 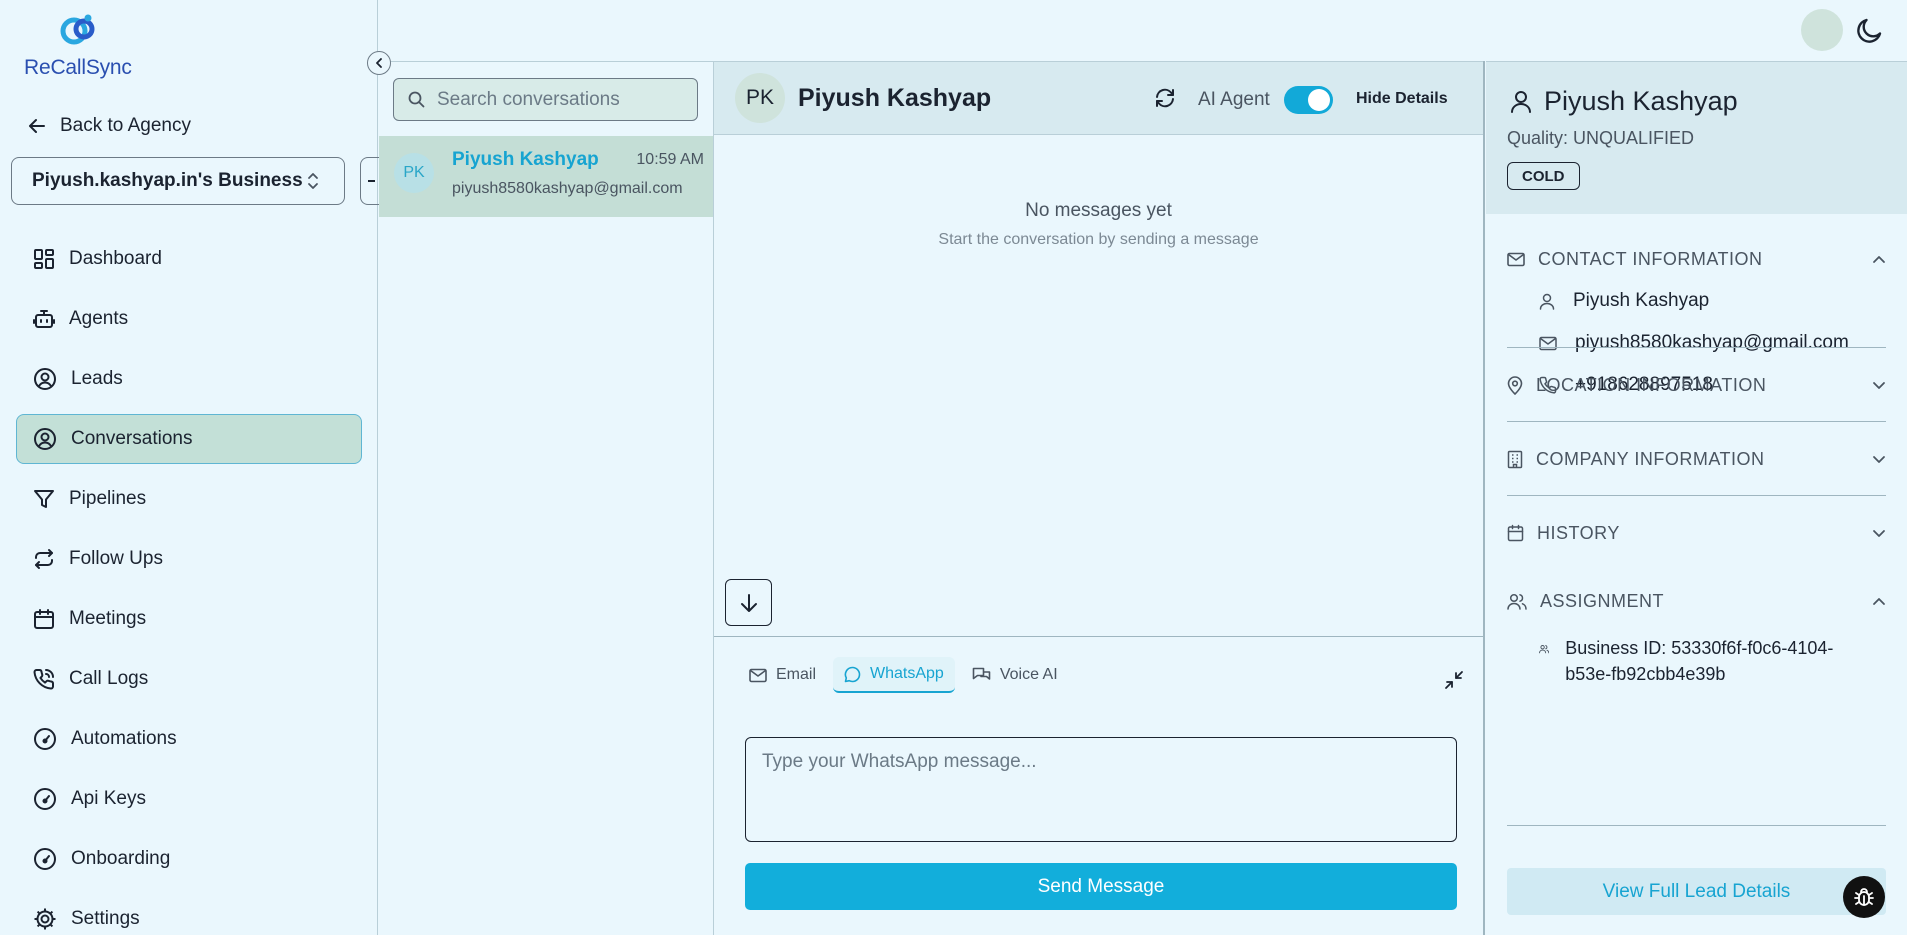 What do you see at coordinates (525, 159) in the screenshot?
I see `conversation-name: Piyush Kashyap` at bounding box center [525, 159].